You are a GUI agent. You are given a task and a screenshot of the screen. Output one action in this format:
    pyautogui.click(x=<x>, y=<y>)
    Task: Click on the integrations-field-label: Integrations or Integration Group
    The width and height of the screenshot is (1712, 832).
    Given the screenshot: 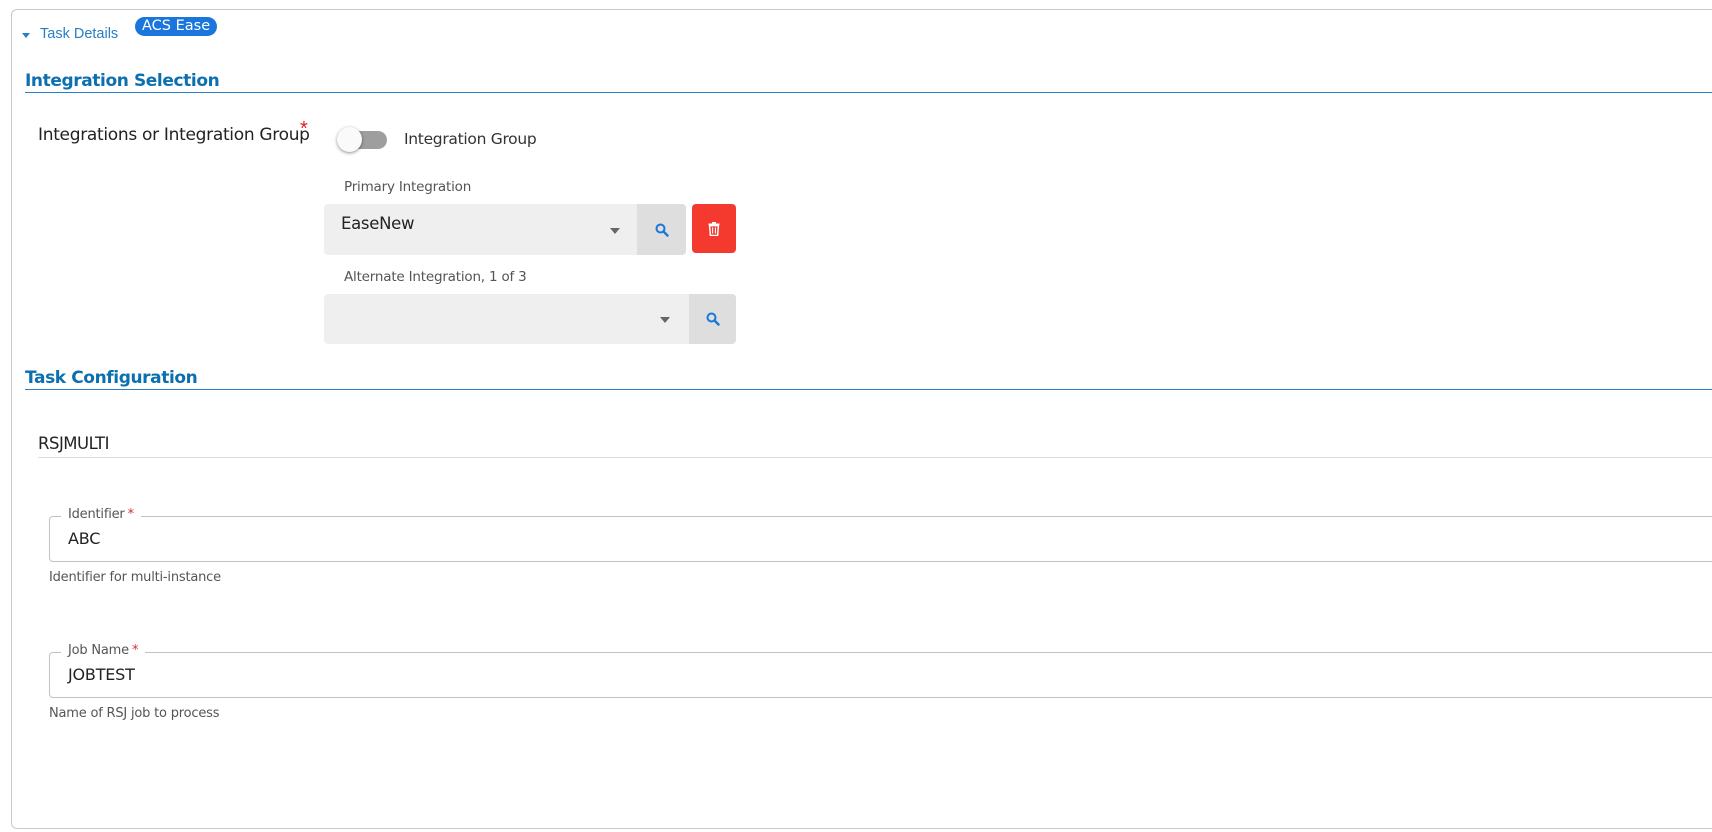 What is the action you would take?
    pyautogui.click(x=174, y=135)
    